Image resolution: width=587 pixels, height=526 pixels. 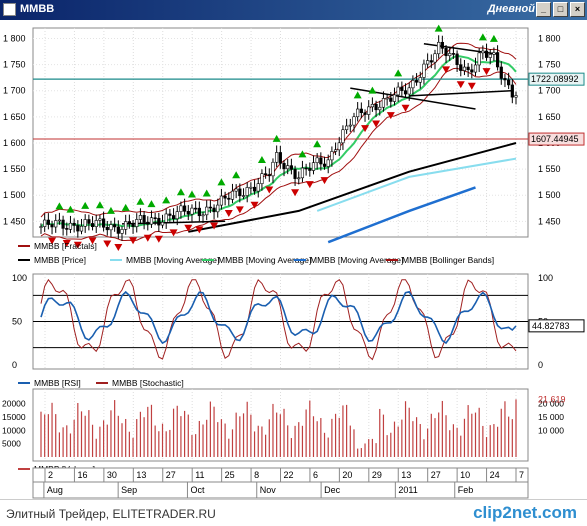 What do you see at coordinates (14, 365) in the screenshot?
I see `osc-y-tick-left: 0` at bounding box center [14, 365].